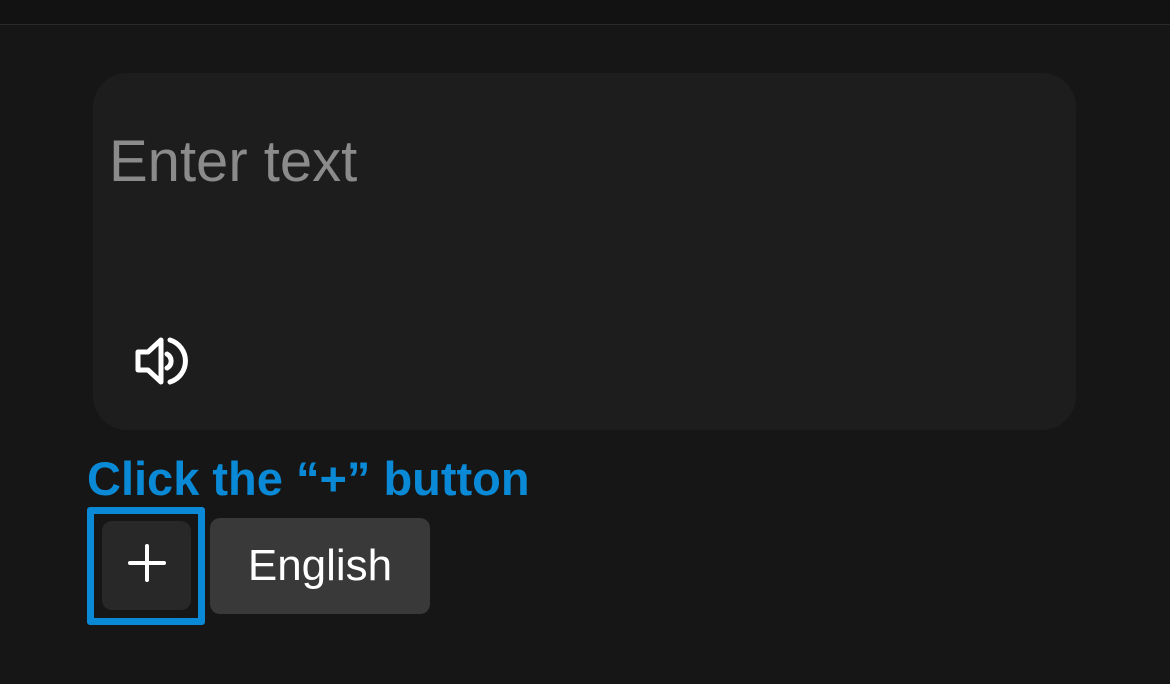 Image resolution: width=1170 pixels, height=684 pixels. I want to click on text-input, so click(559, 161).